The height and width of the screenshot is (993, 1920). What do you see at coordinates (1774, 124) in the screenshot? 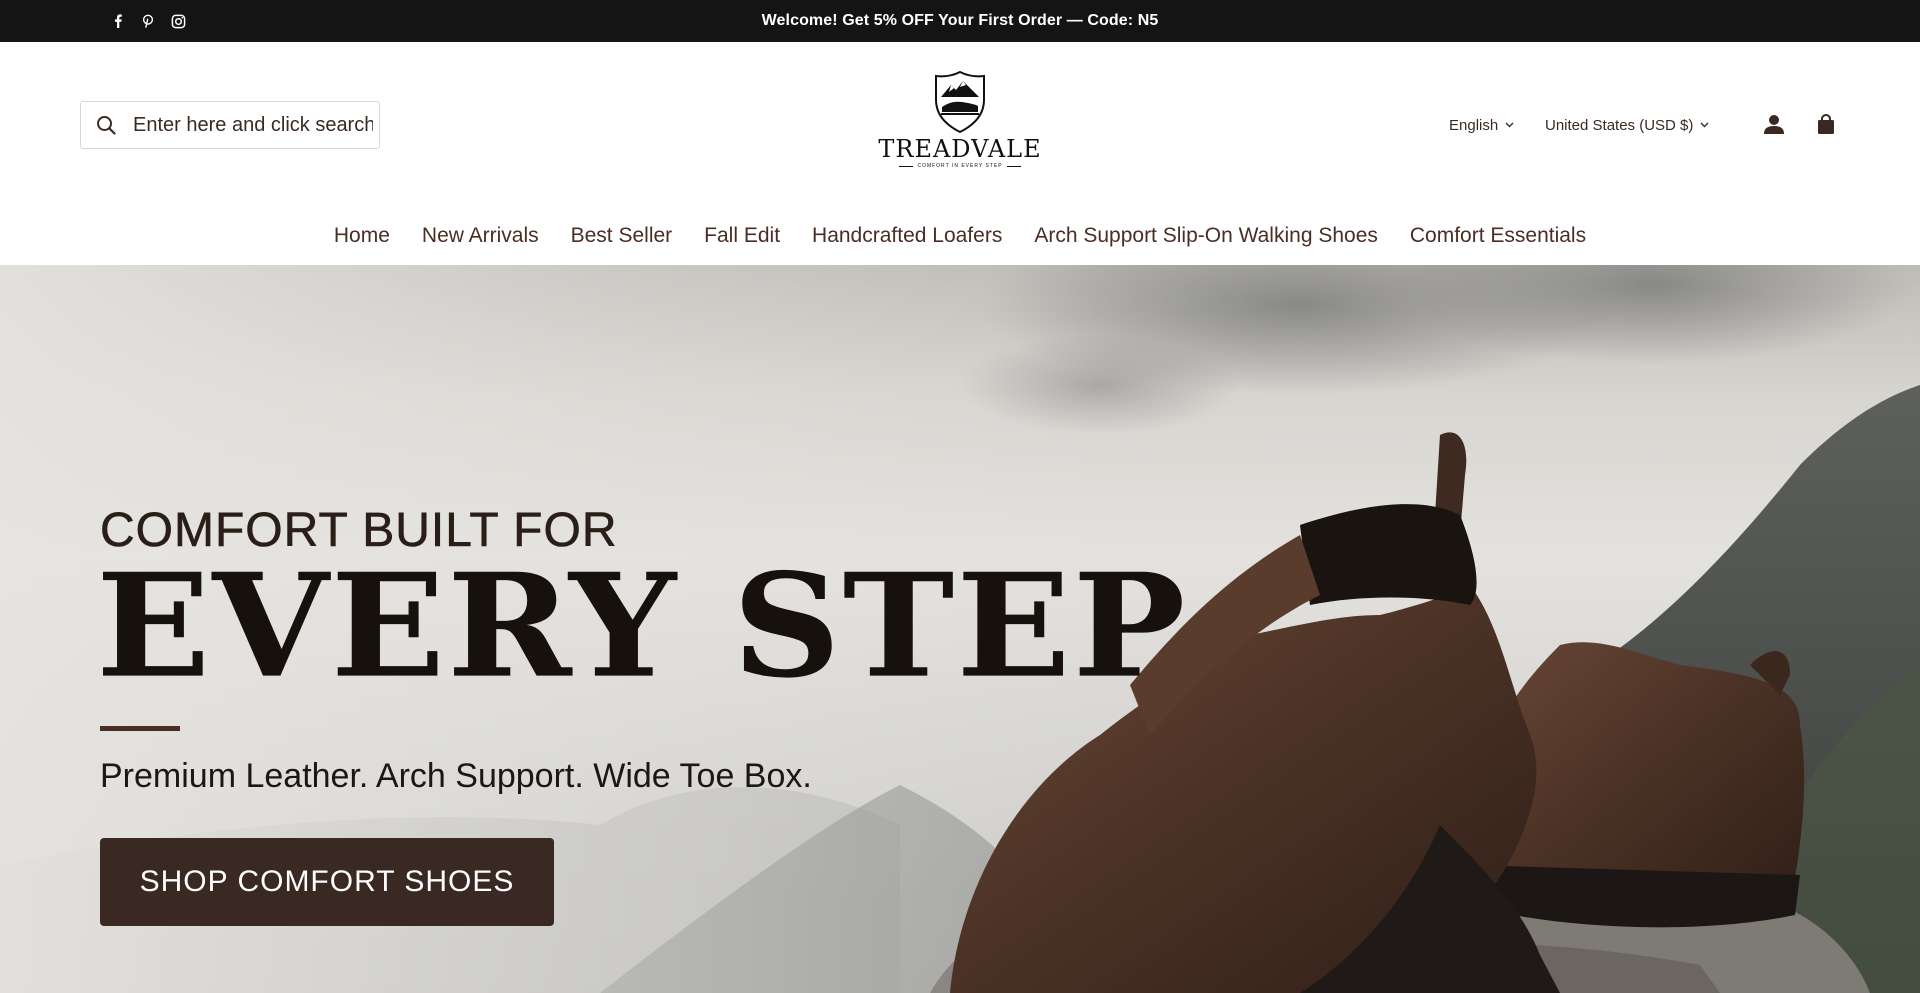
I see `account-icon` at bounding box center [1774, 124].